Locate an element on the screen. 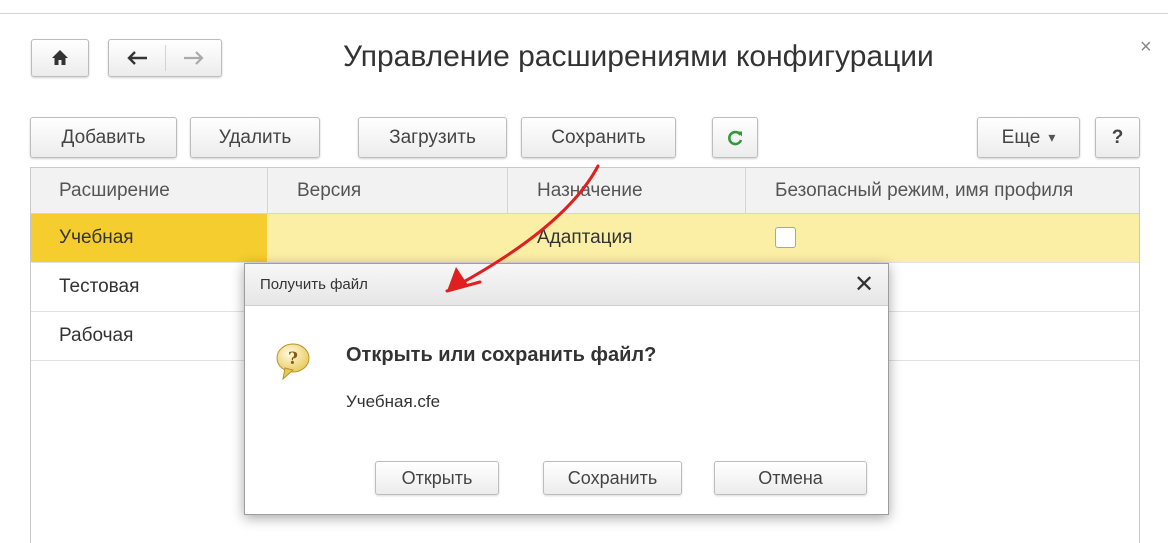 Image resolution: width=1168 pixels, height=543 pixels. column-header-extension: Расширение is located at coordinates (114, 191).